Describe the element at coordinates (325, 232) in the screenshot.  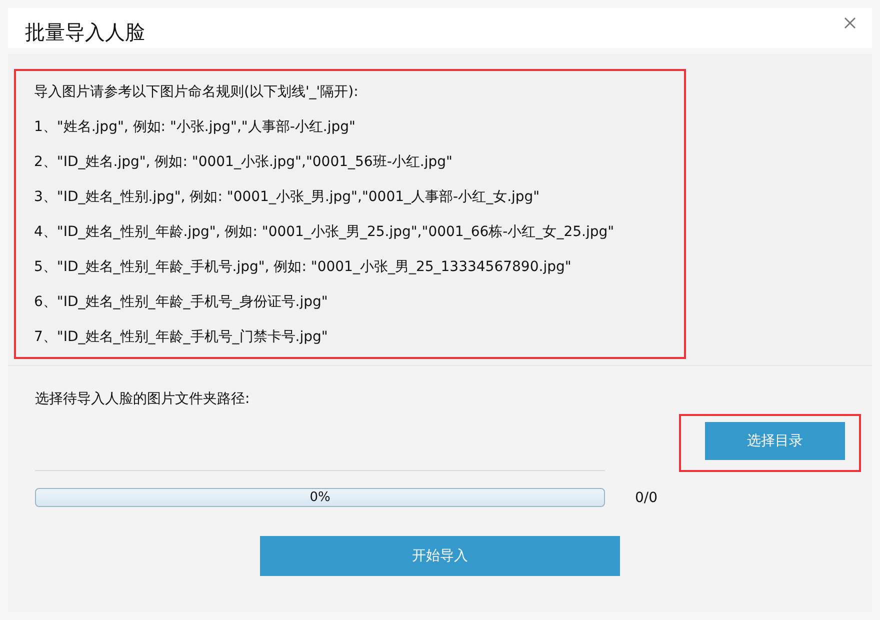
I see `naming-rule: 4、"ID_姓名_性别_年龄.jpg", 例如: "0001_小张_男_25.jpg","0001_66栋-小红_女_25.jpg"` at that location.